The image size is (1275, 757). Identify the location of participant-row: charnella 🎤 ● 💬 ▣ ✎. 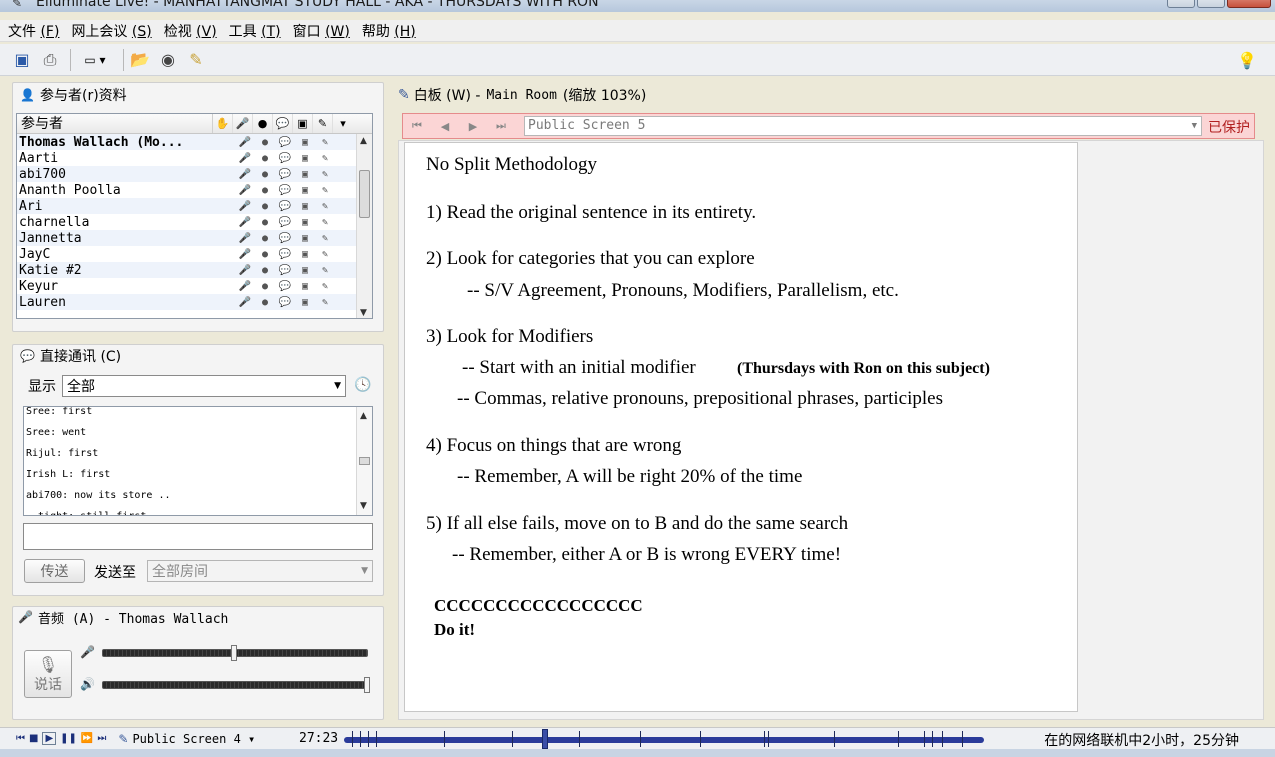
(194, 222).